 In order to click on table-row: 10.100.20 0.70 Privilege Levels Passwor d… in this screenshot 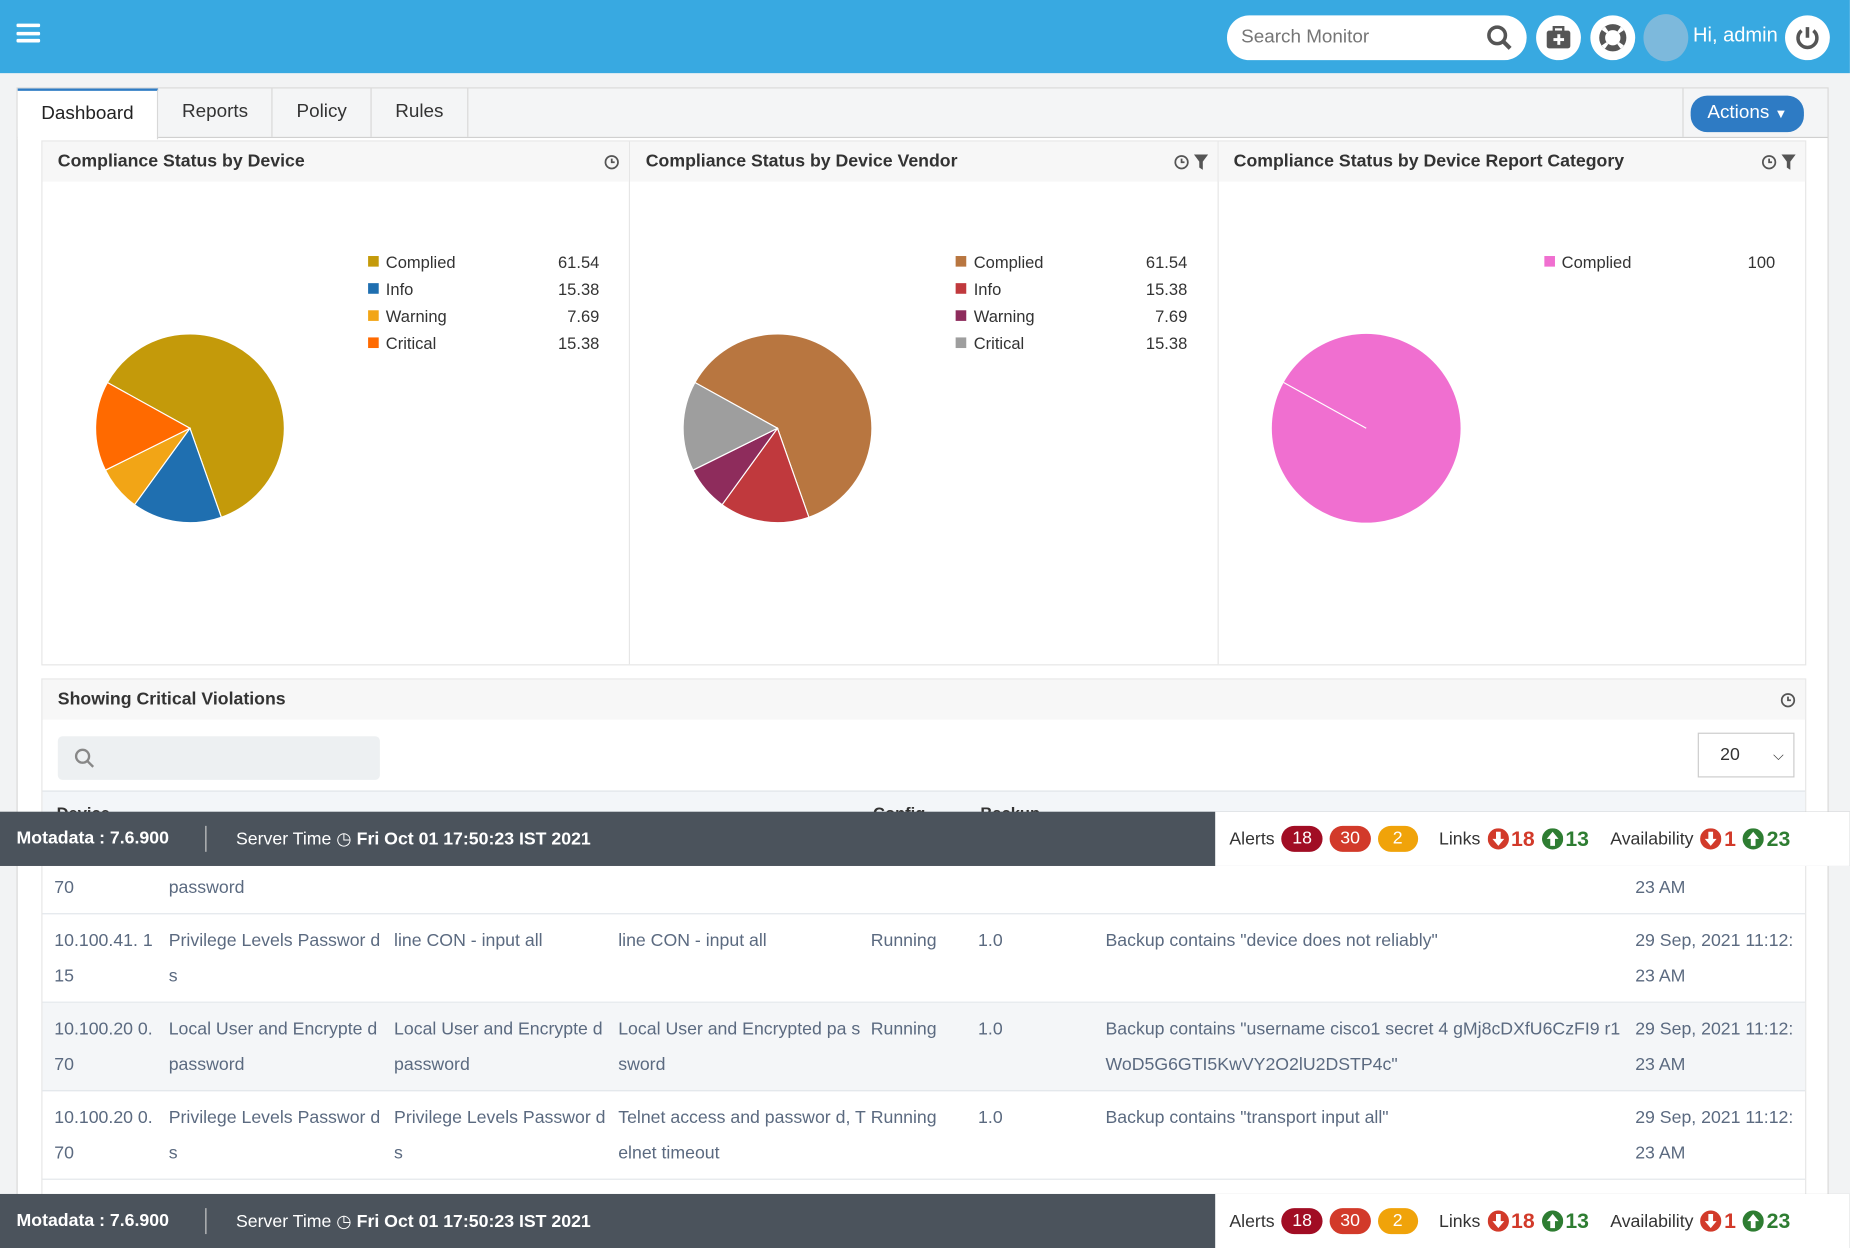, I will do `click(924, 1135)`.